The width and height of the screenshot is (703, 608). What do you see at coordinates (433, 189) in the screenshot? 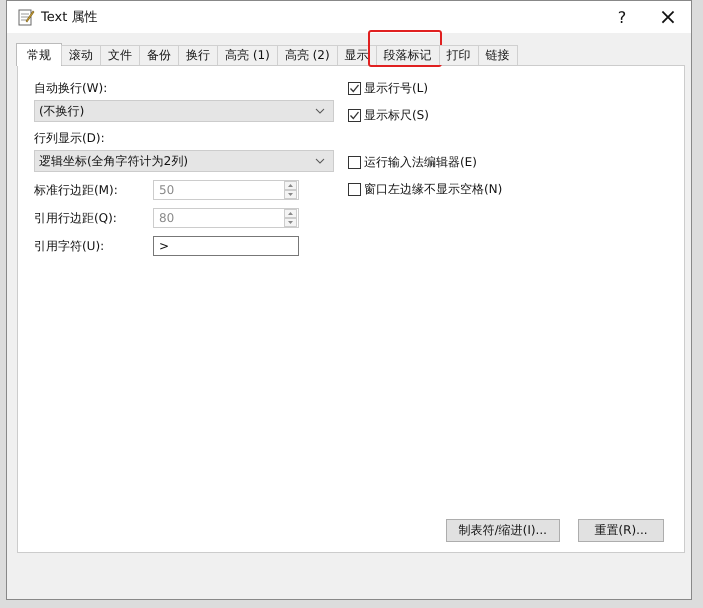
I see `checkbox-label: 窗口左边缘不显示空格(N)` at bounding box center [433, 189].